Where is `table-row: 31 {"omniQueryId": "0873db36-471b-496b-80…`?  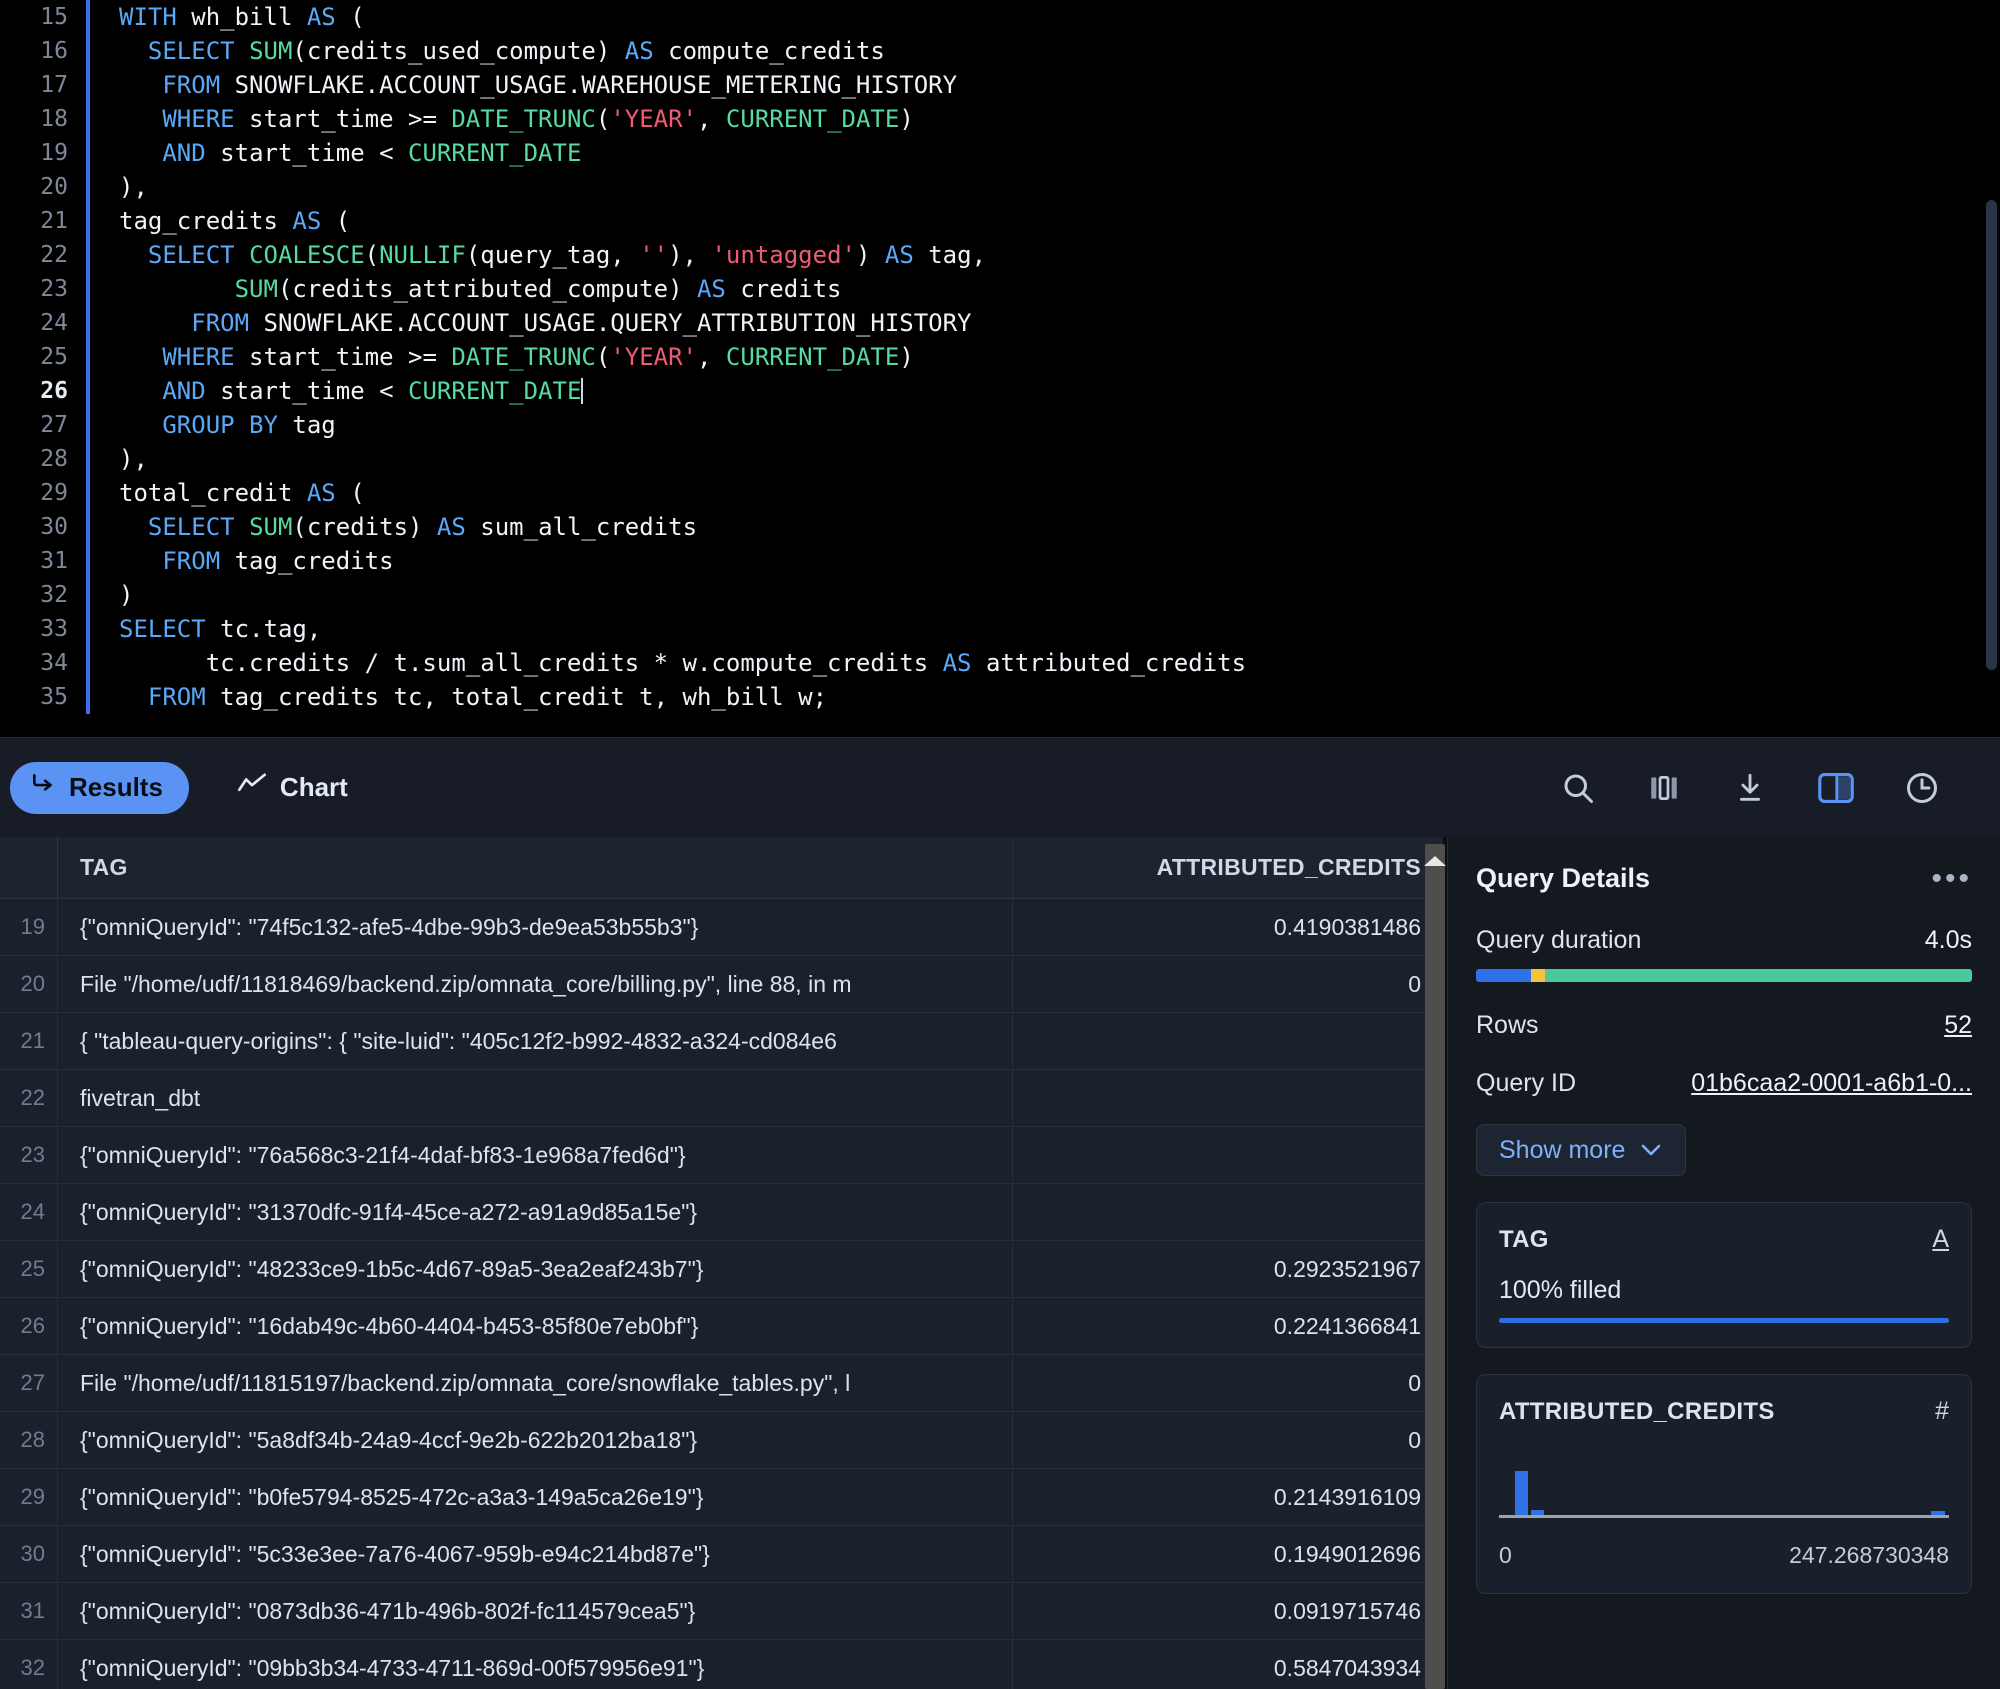
table-row: 31 {"omniQueryId": "0873db36-471b-496b-80… is located at coordinates (721, 1611).